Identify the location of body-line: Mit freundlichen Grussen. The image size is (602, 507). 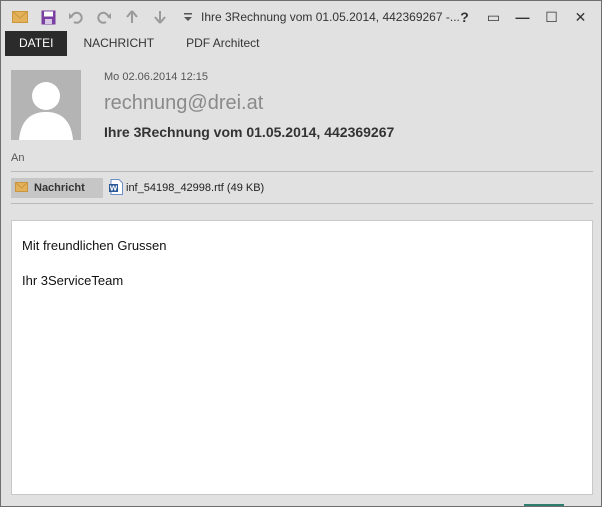
(94, 245).